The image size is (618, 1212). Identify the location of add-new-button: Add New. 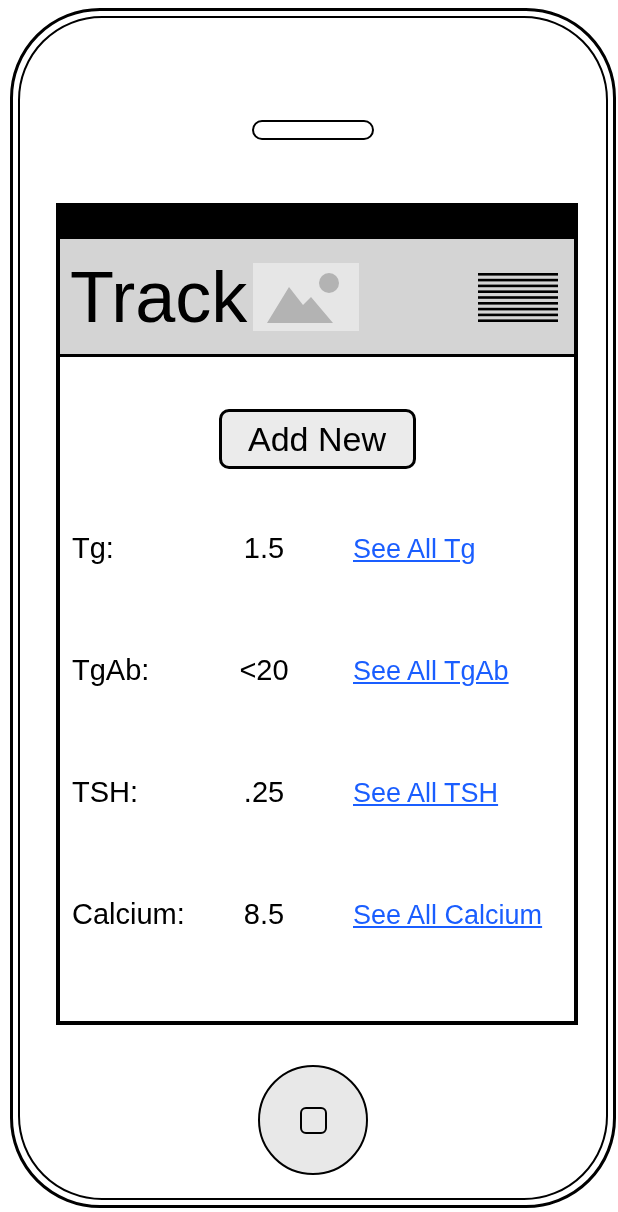
(317, 439).